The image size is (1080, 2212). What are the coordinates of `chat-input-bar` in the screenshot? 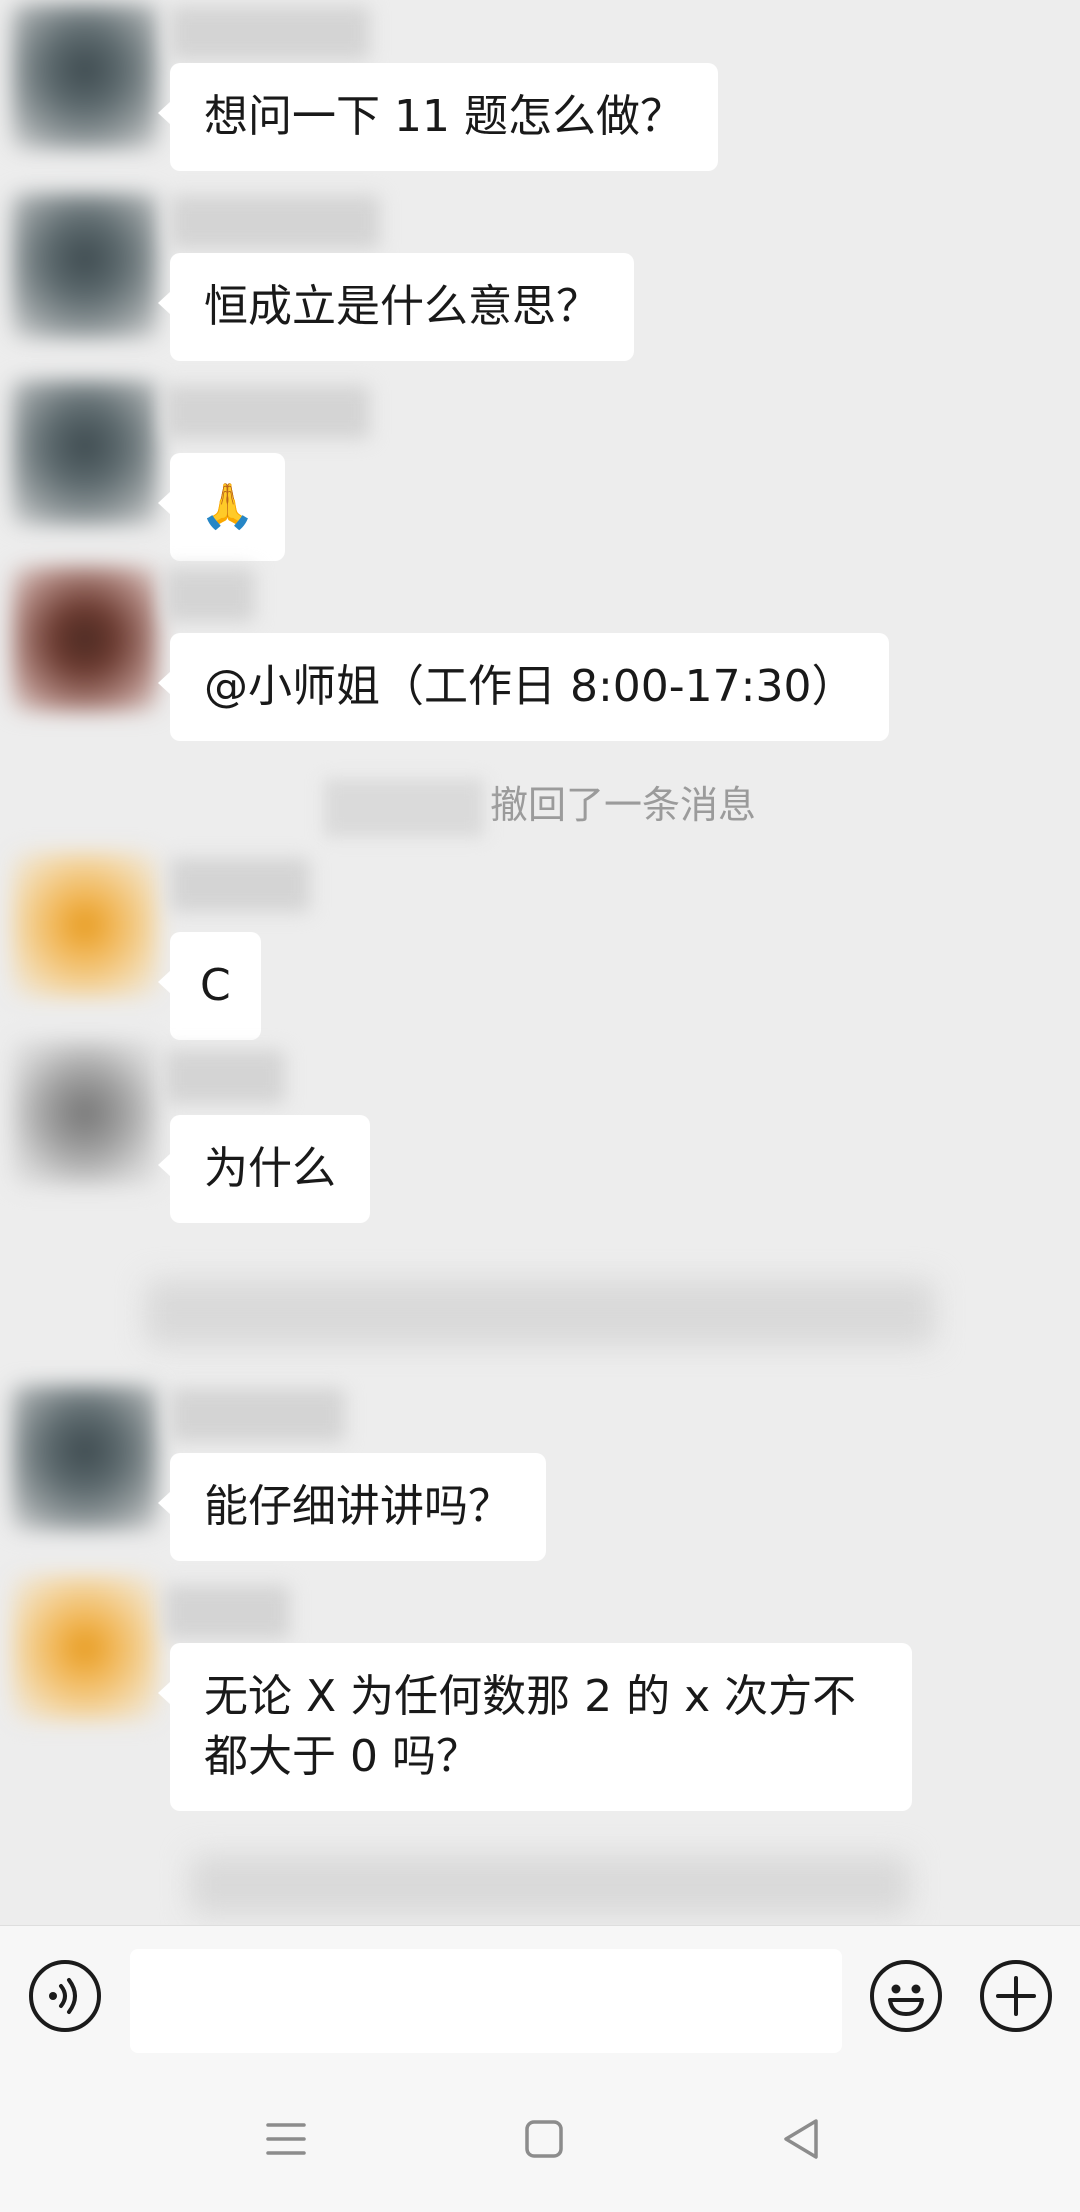 It's located at (540, 1995).